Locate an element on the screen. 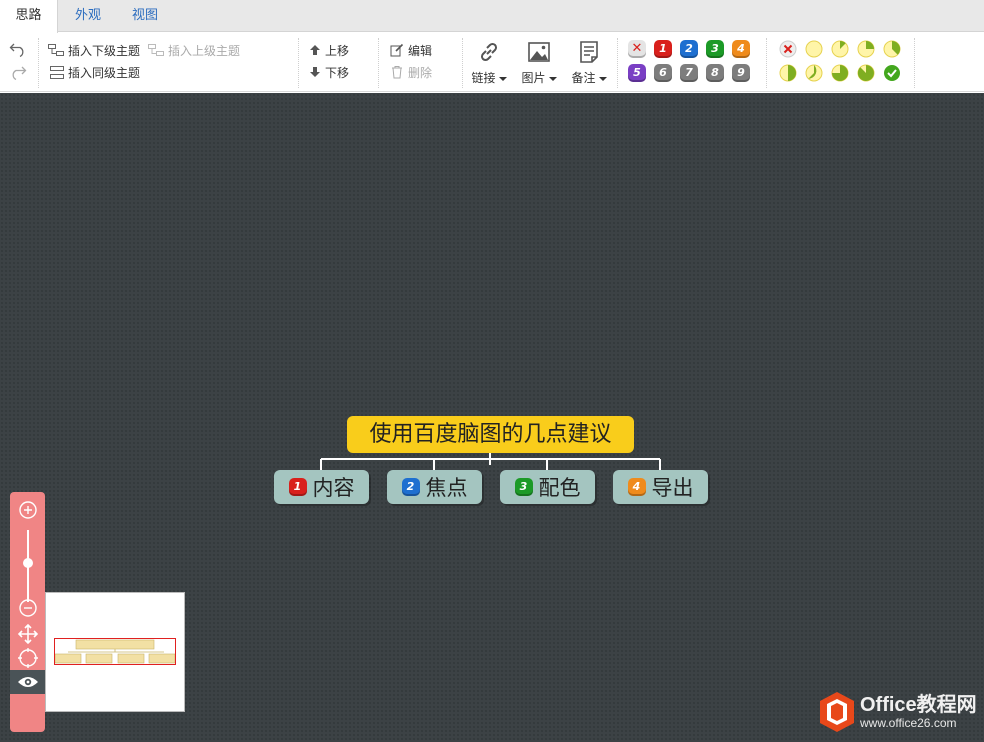 This screenshot has height=742, width=984. viewport-frame is located at coordinates (115, 651).